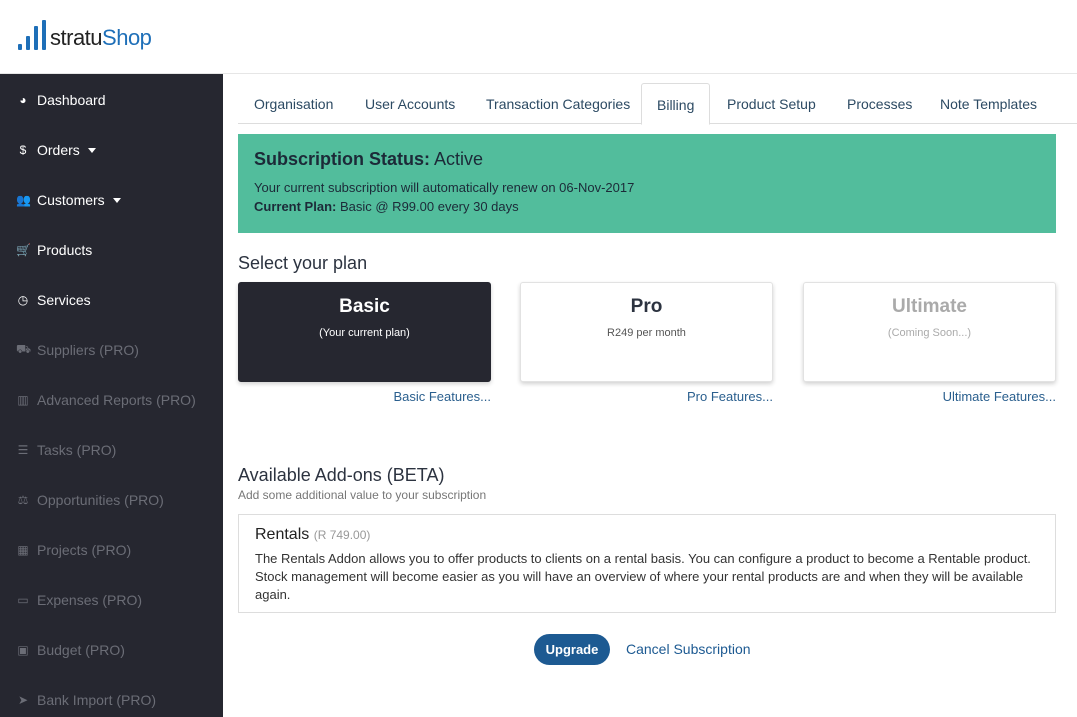 This screenshot has width=1077, height=717. I want to click on current-plan-label: Current Plan:, so click(295, 206).